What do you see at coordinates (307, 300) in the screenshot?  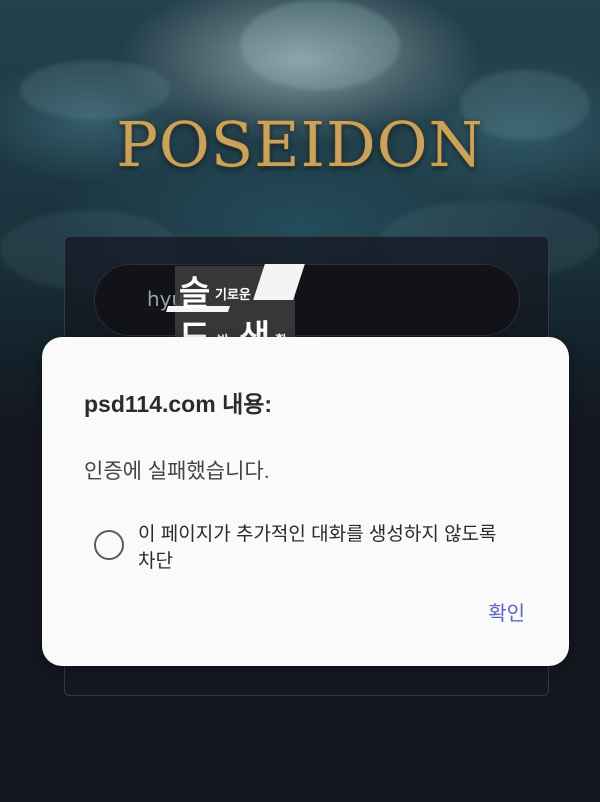 I see `id-input: hyu` at bounding box center [307, 300].